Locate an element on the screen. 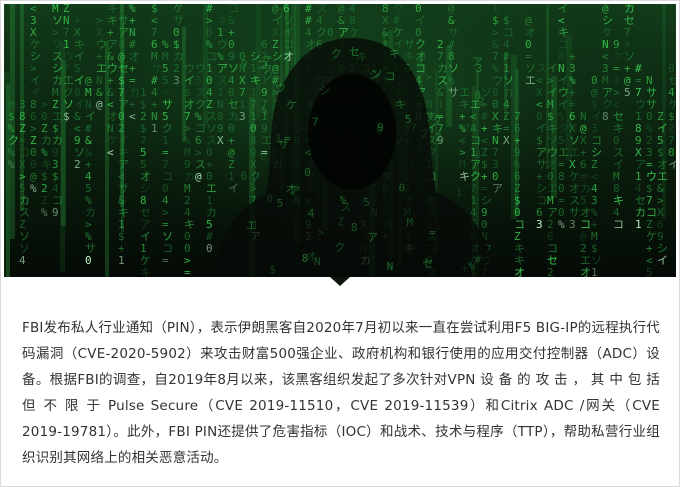  code-rain-glyph: ウ is located at coordinates (280, 87).